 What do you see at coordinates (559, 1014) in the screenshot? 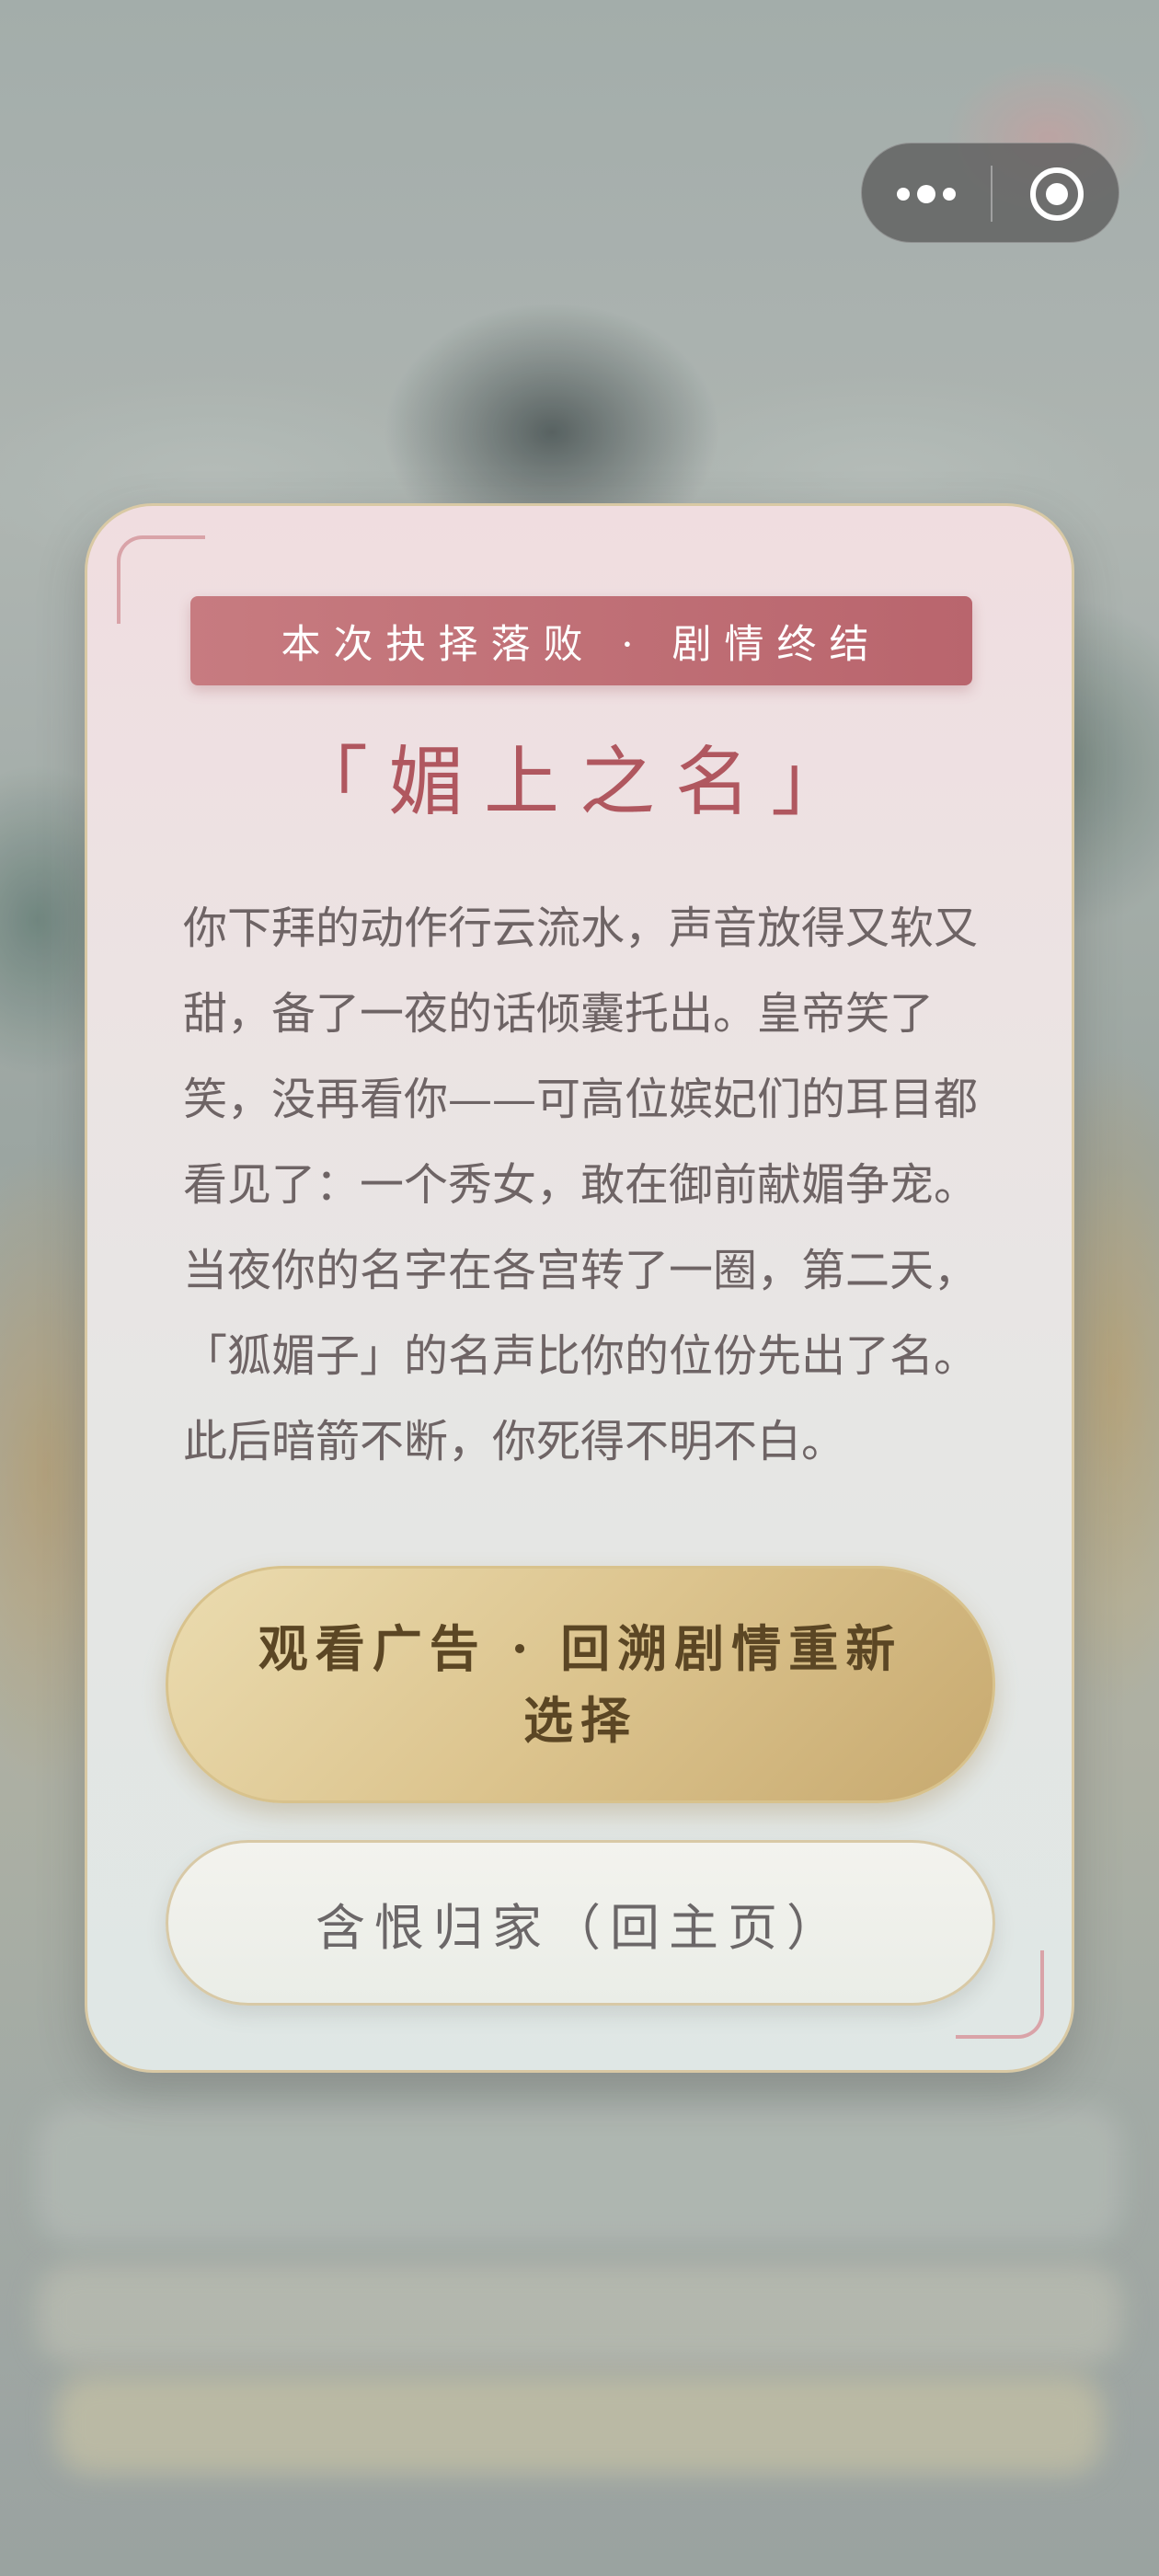
I see `description-line: 甜，备了一夜的话倾囊托出。皇帝笑了` at bounding box center [559, 1014].